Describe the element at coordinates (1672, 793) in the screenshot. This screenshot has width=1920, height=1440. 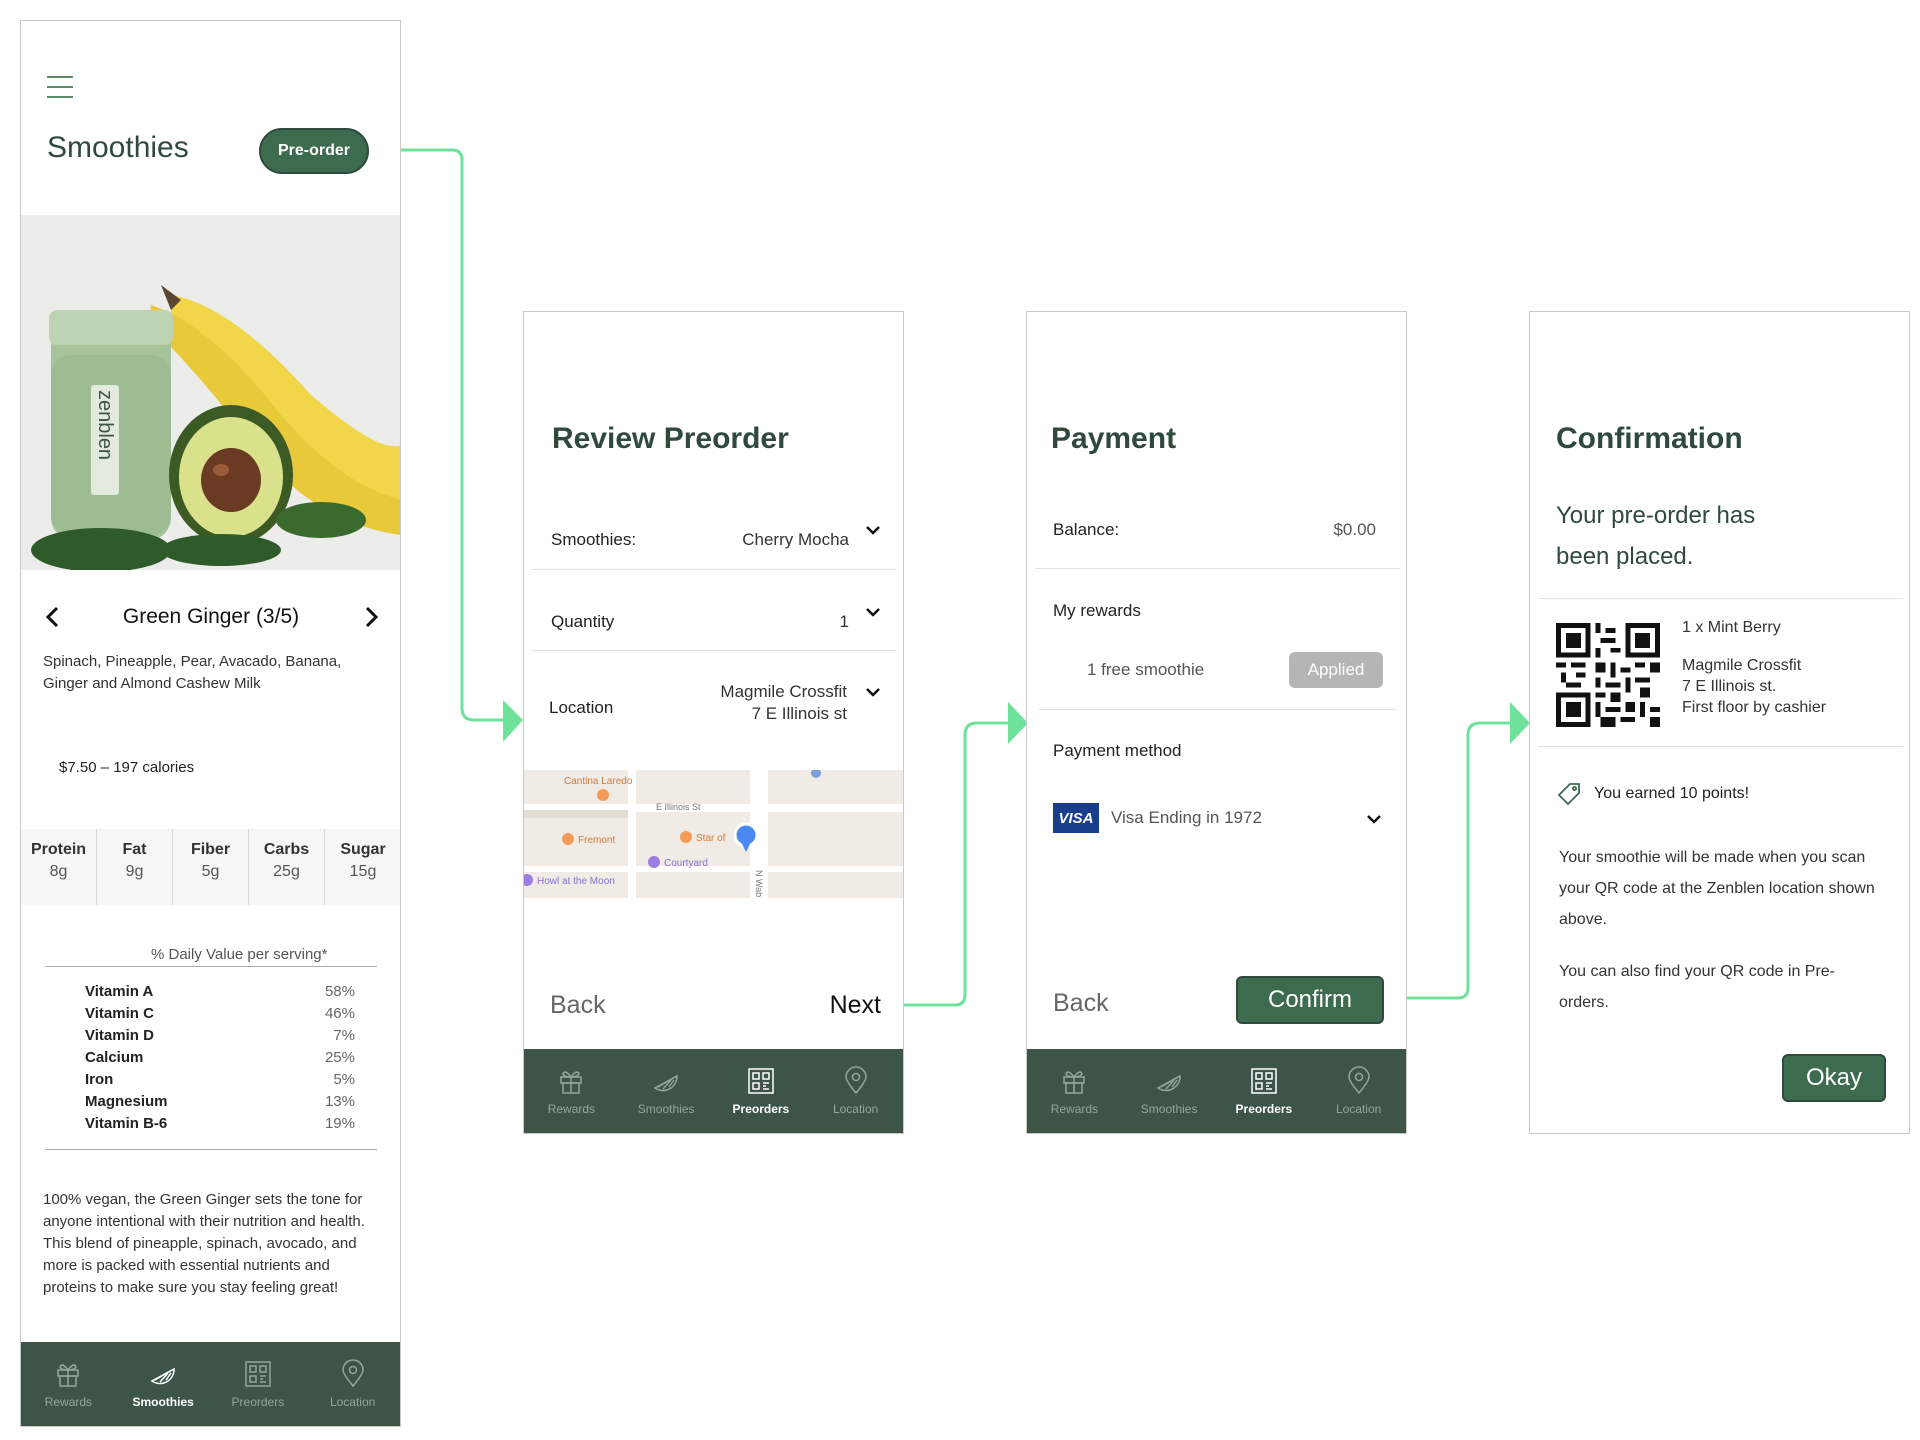
I see `points-earned: You earned 10 points!` at that location.